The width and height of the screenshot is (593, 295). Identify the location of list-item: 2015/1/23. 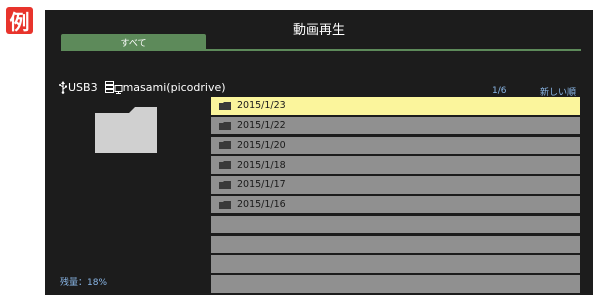
(395, 106).